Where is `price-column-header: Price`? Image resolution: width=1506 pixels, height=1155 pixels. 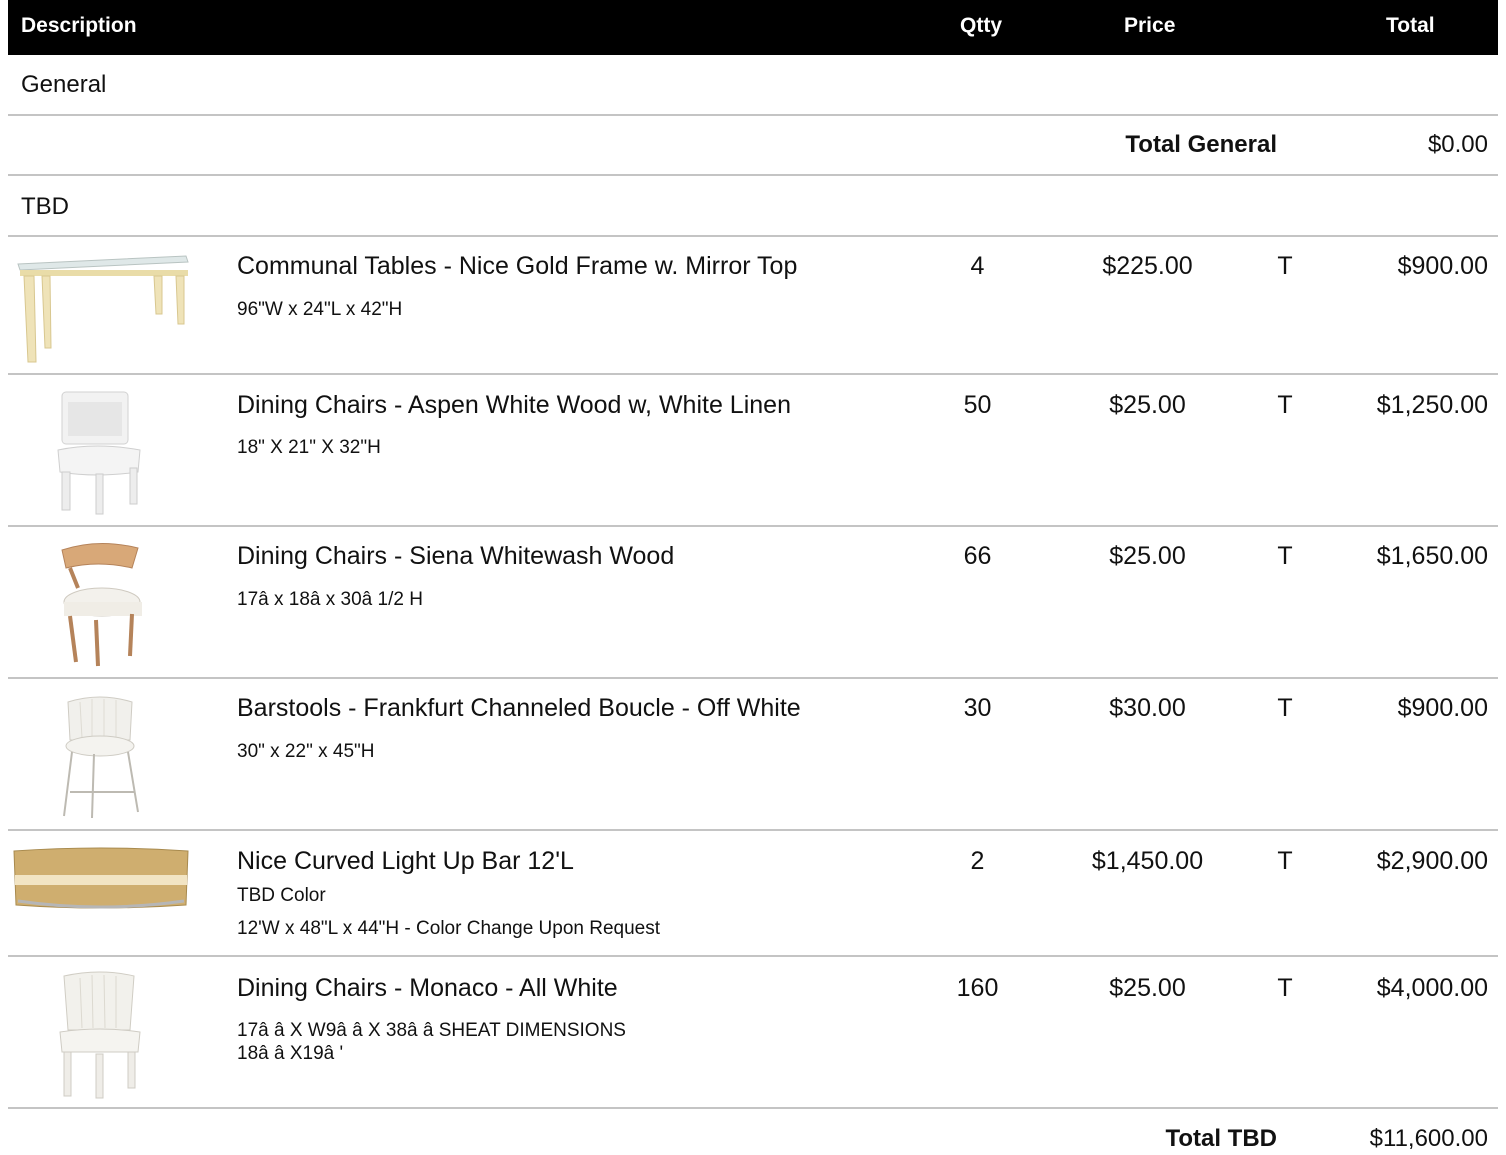
price-column-header: Price is located at coordinates (1150, 25).